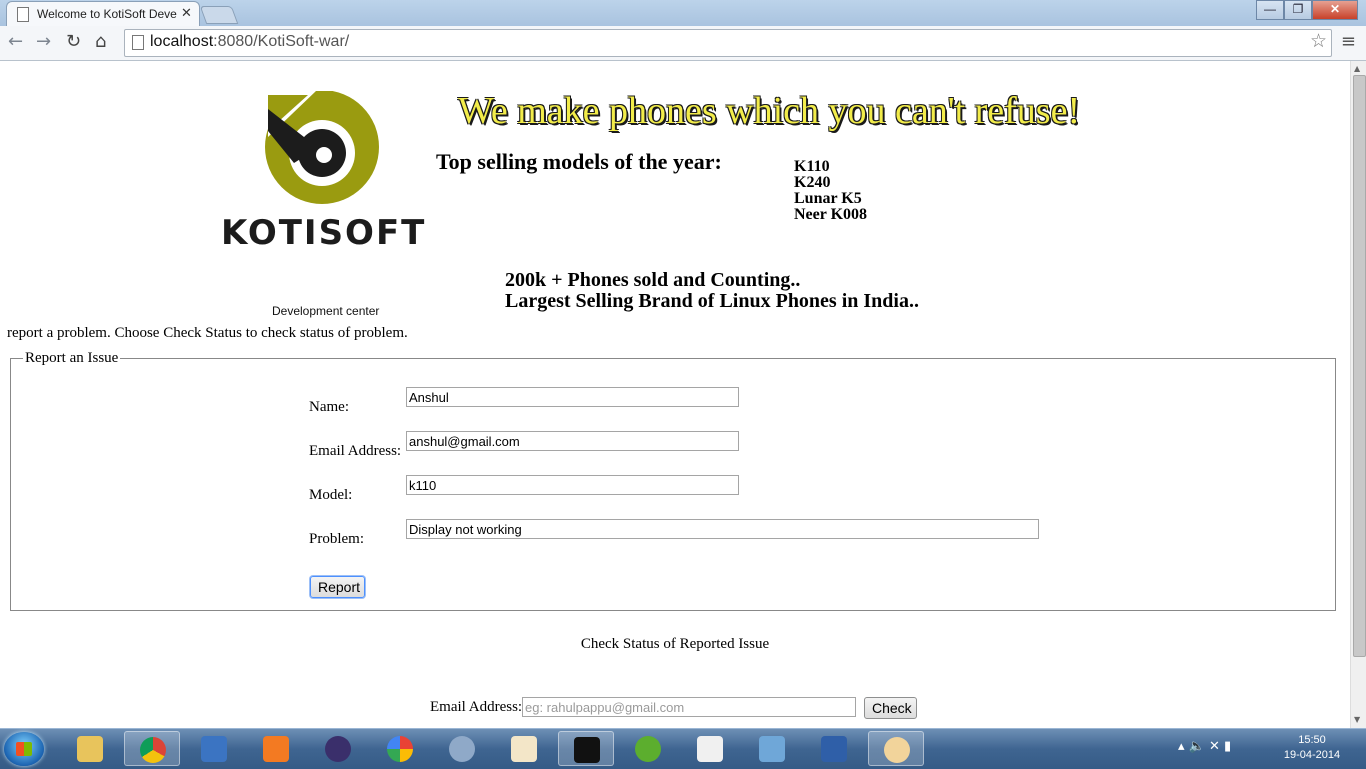  What do you see at coordinates (1359, 366) in the screenshot?
I see `scrollbar-thumb` at bounding box center [1359, 366].